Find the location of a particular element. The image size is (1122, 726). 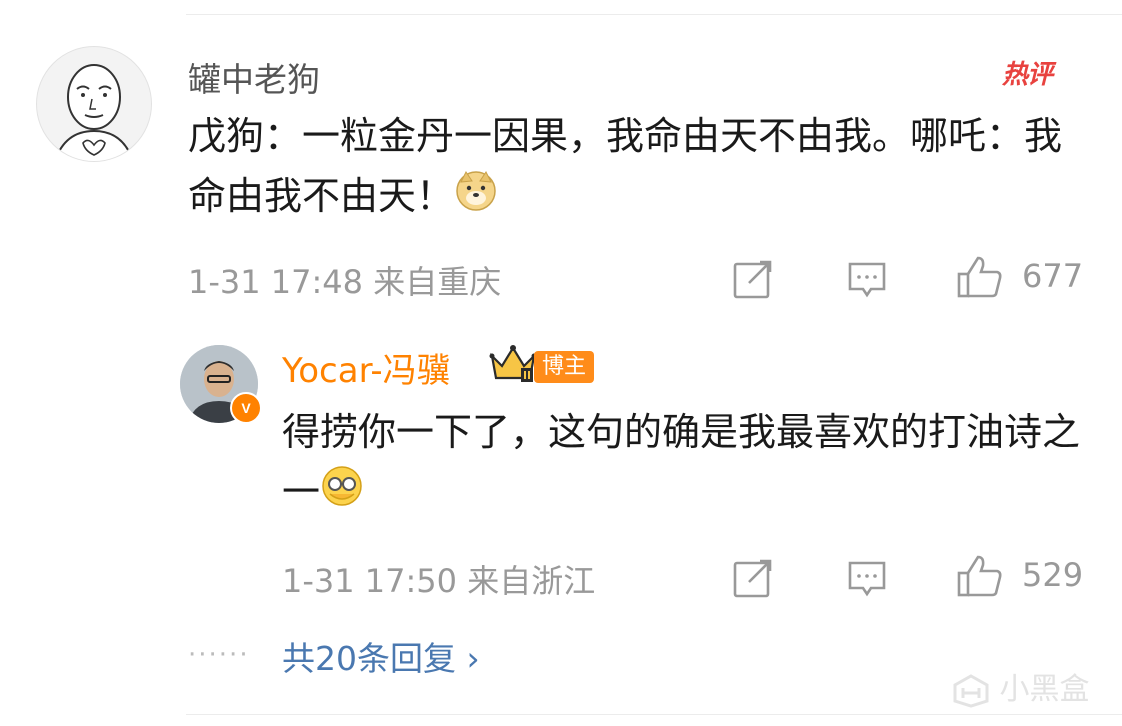

comment-username: 罐中老狗 is located at coordinates (254, 77).